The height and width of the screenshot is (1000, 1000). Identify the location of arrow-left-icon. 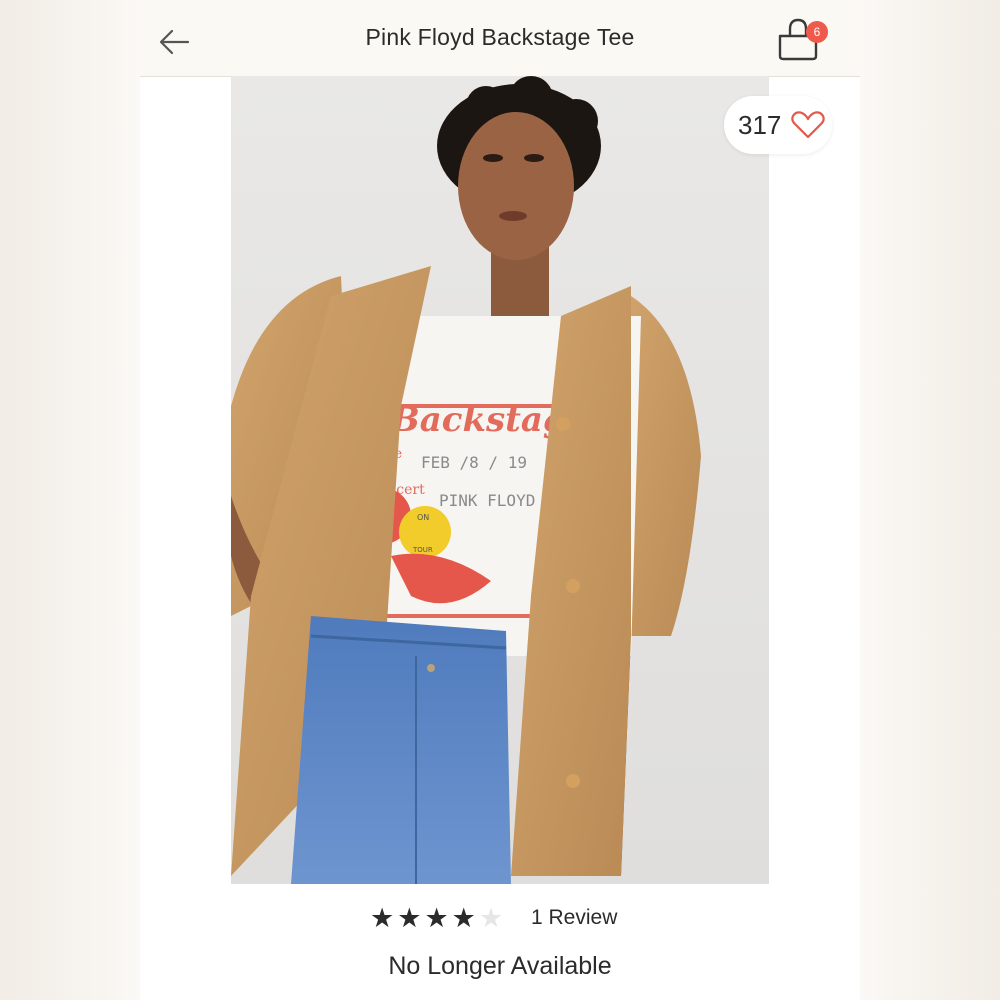
(174, 42).